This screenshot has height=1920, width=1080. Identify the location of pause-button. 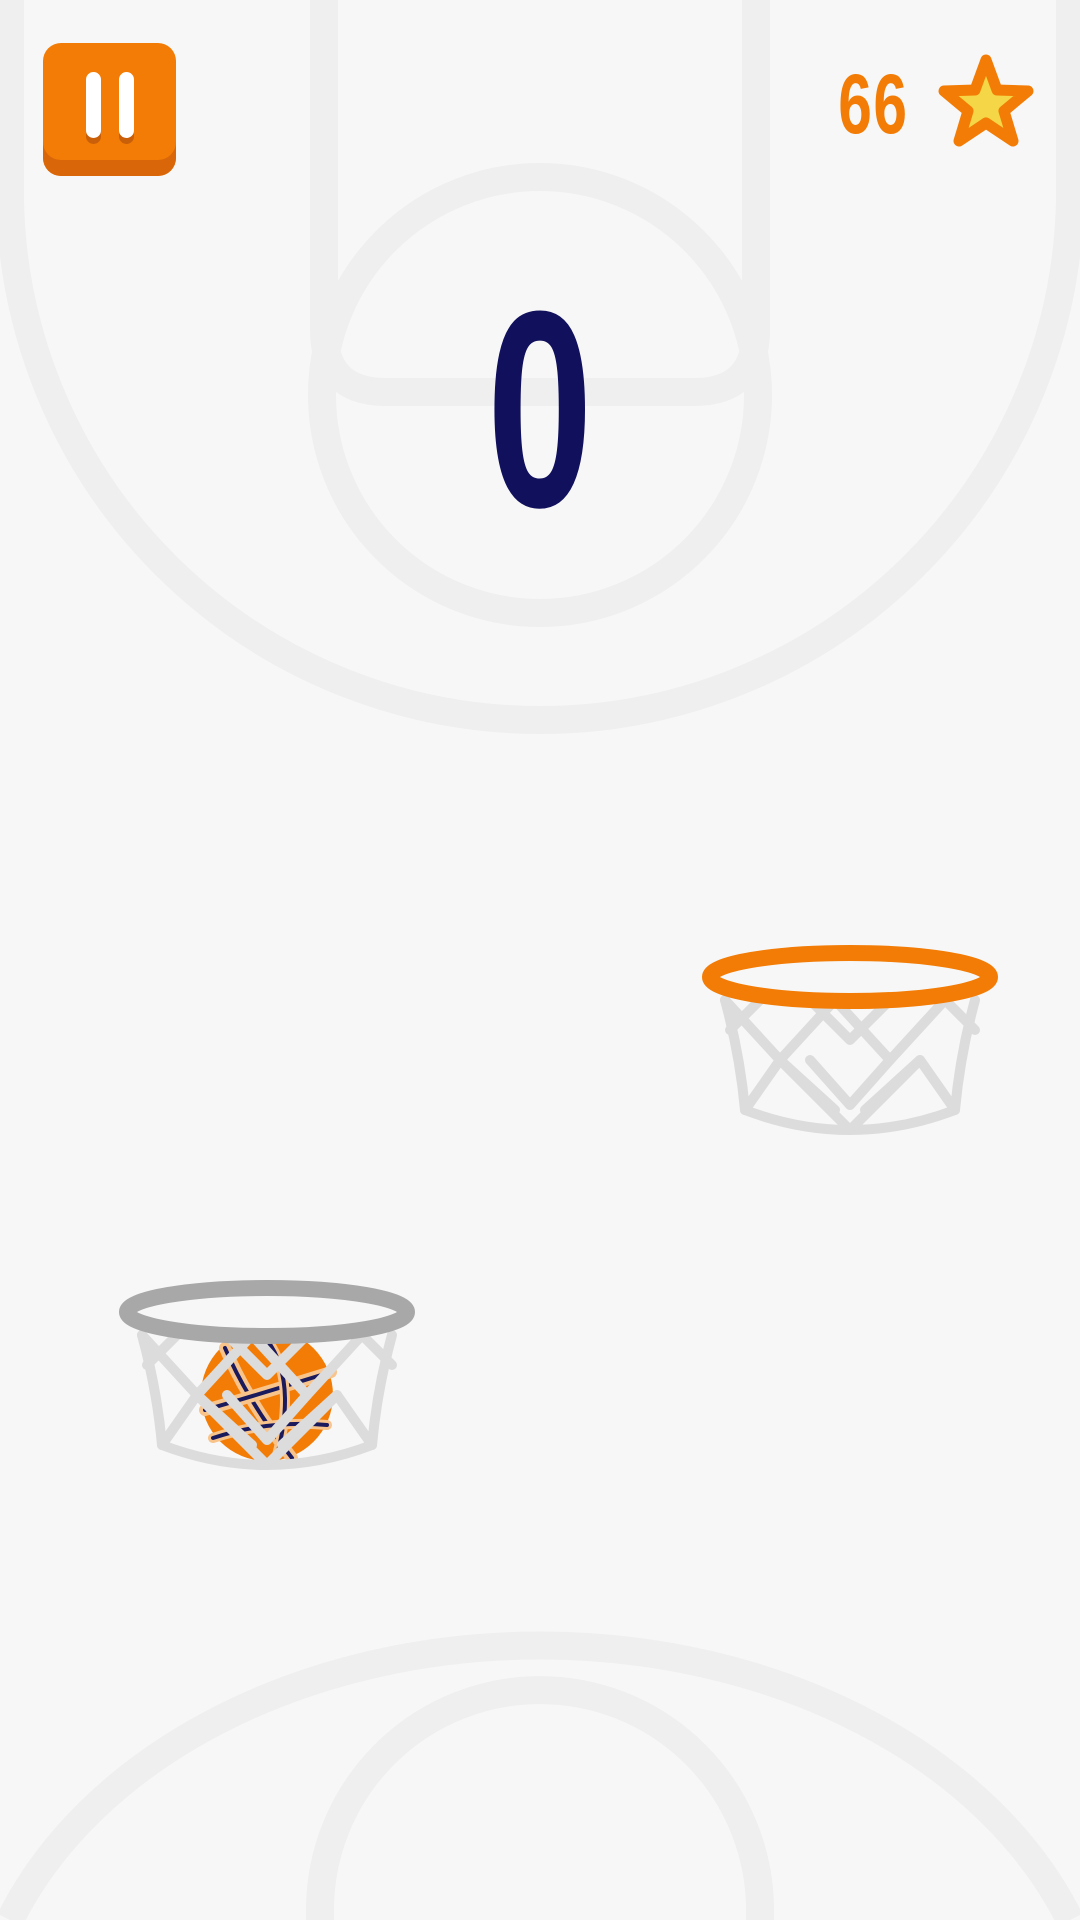
(109, 109).